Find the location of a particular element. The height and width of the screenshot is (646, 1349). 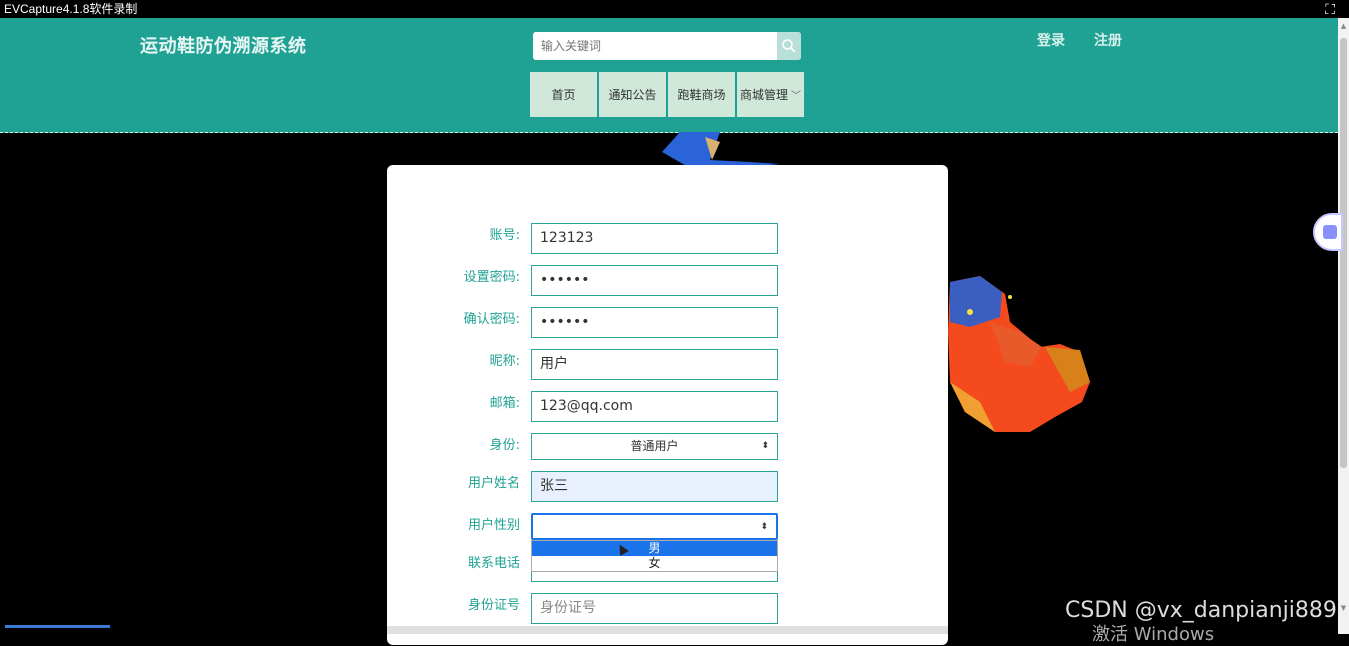

email-label: 邮箱: is located at coordinates (504, 403).